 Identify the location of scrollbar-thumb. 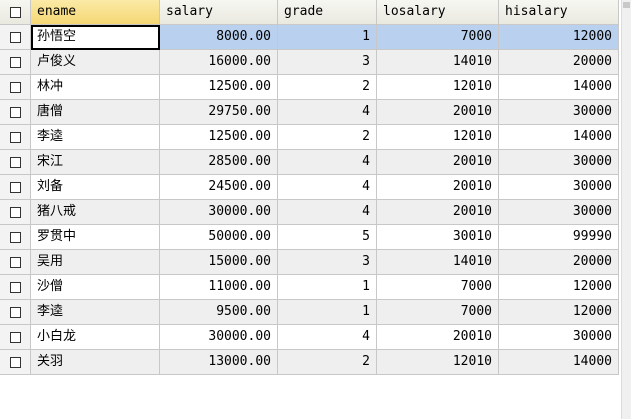
(626, 5).